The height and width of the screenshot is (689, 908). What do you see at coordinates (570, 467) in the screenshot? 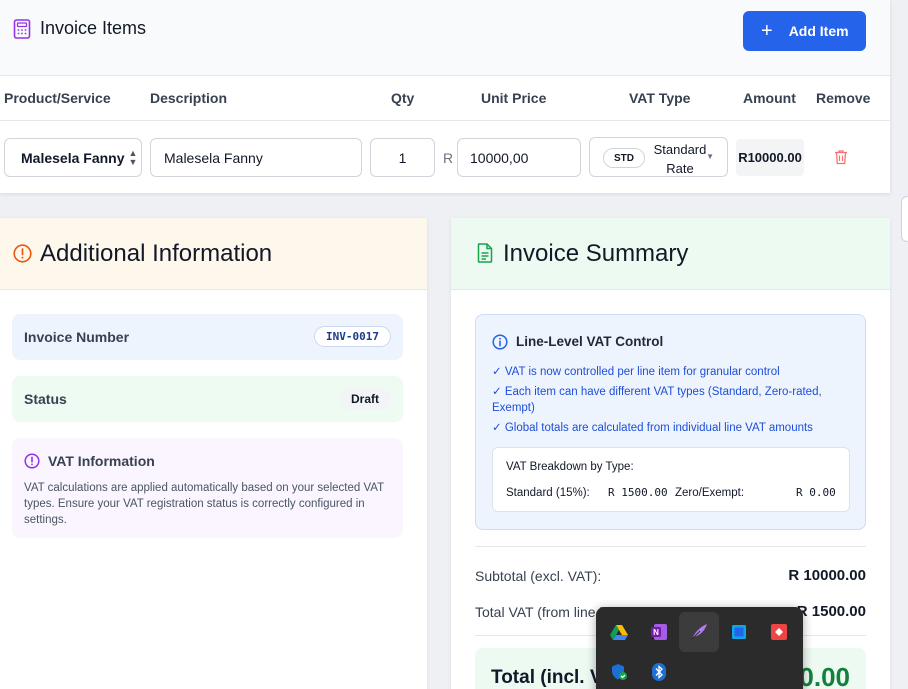
I see `vat-breakdown-title: VAT Breakdown by Type:` at bounding box center [570, 467].